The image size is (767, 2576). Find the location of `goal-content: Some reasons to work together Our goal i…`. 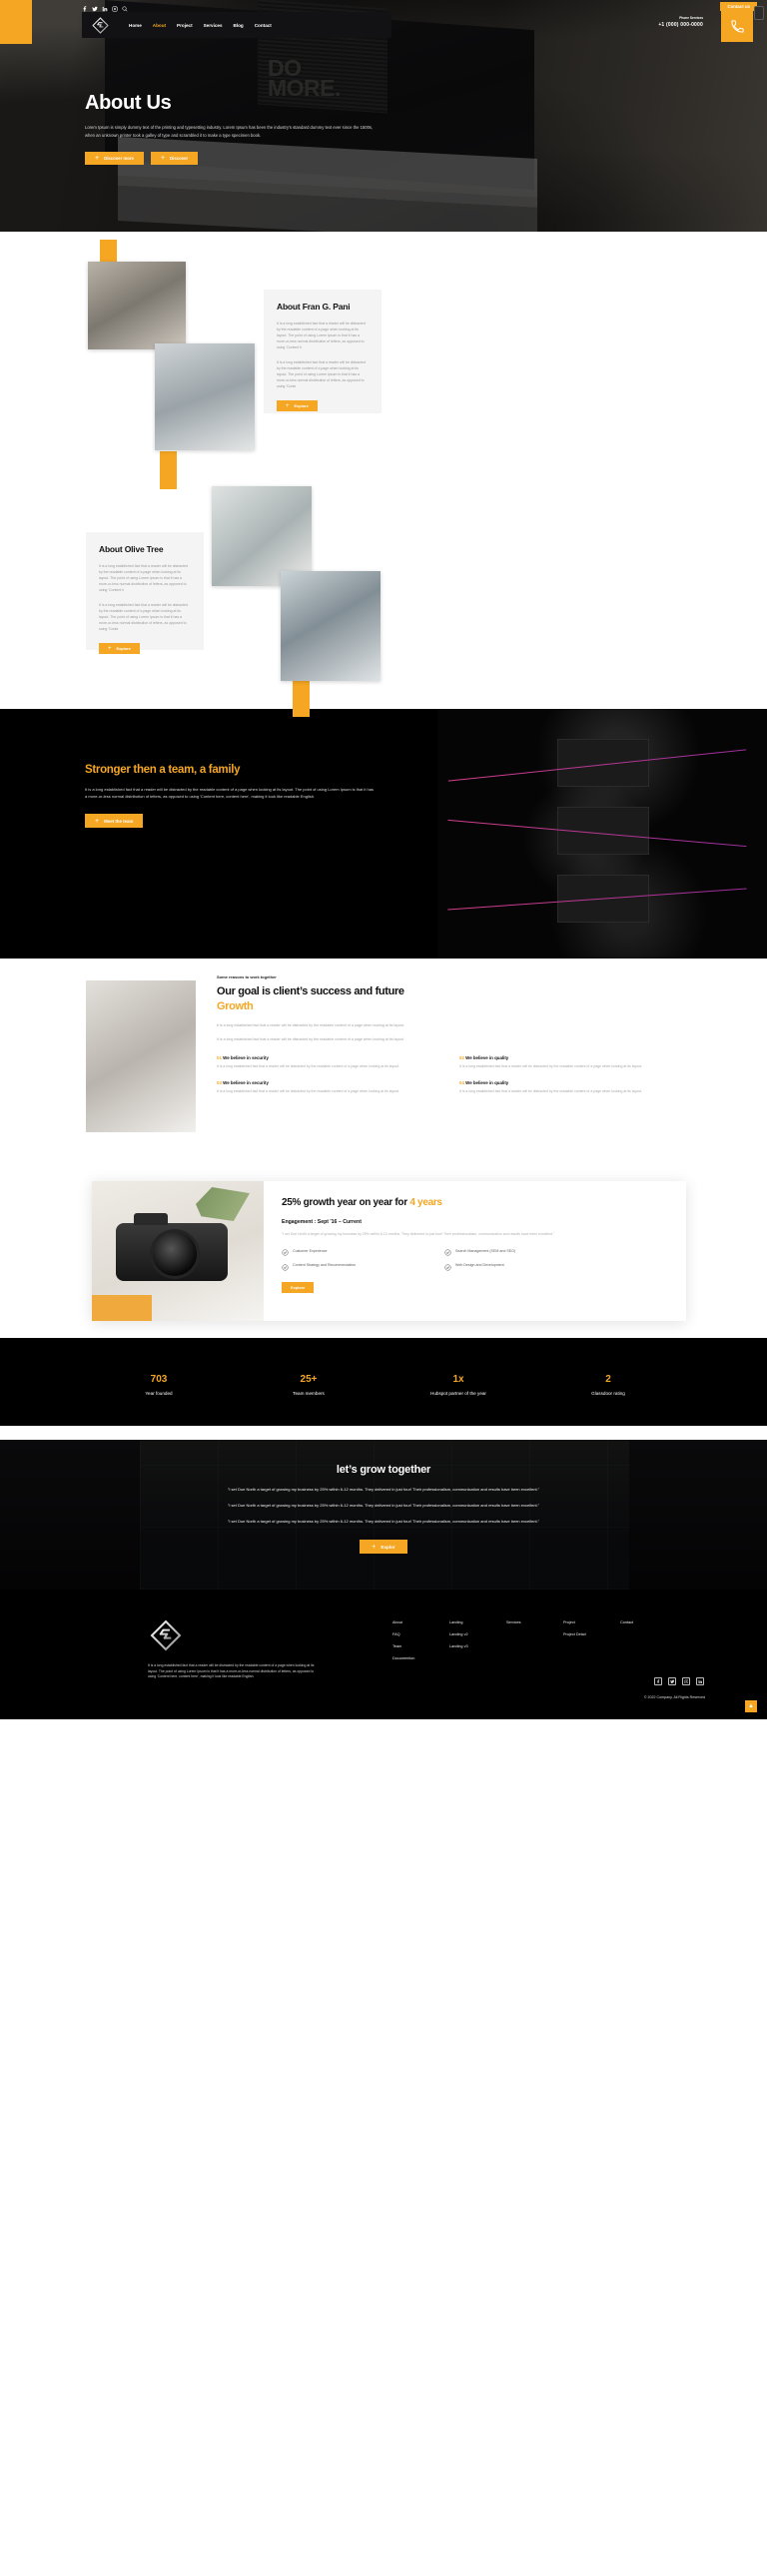

goal-content: Some reasons to work together Our goal i… is located at coordinates (450, 1034).